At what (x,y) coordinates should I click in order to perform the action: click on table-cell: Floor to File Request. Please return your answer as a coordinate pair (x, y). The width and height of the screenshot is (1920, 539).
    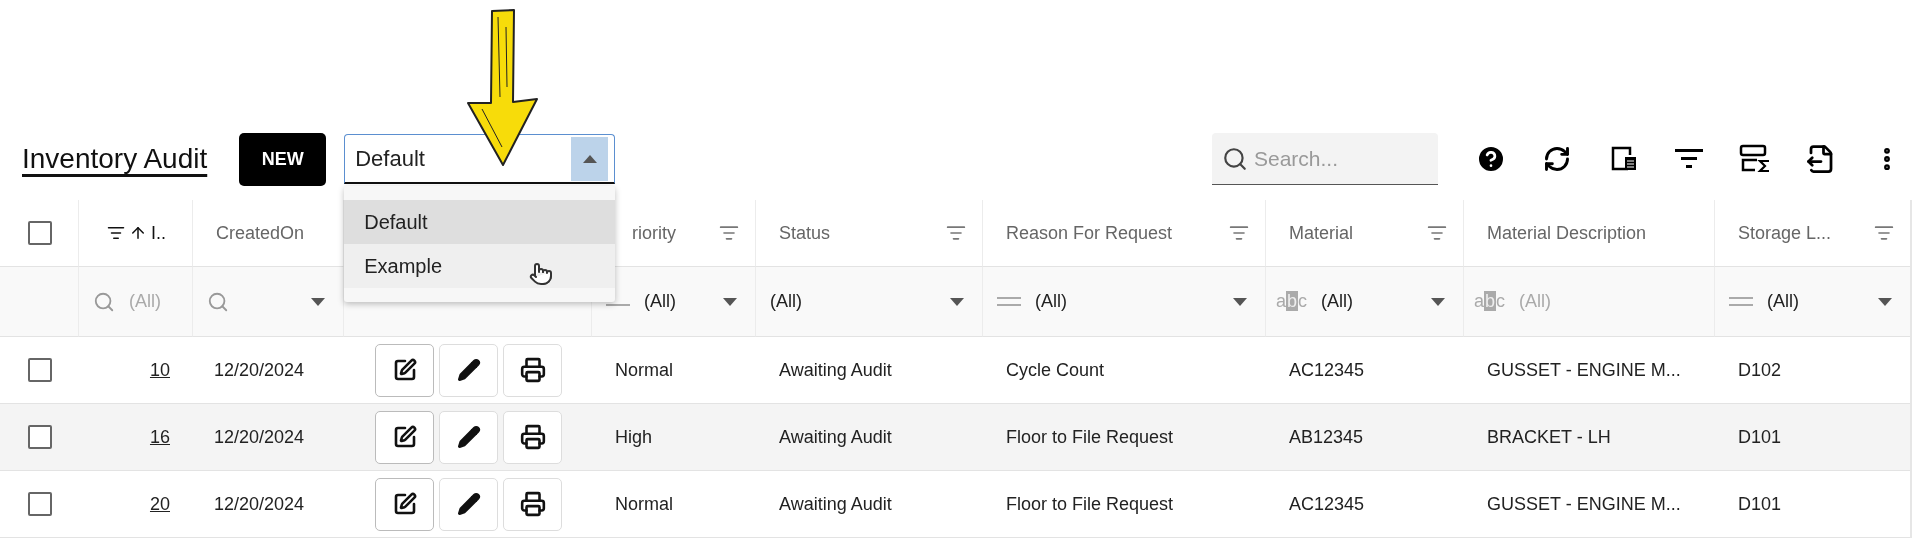
    Looking at the image, I should click on (1123, 437).